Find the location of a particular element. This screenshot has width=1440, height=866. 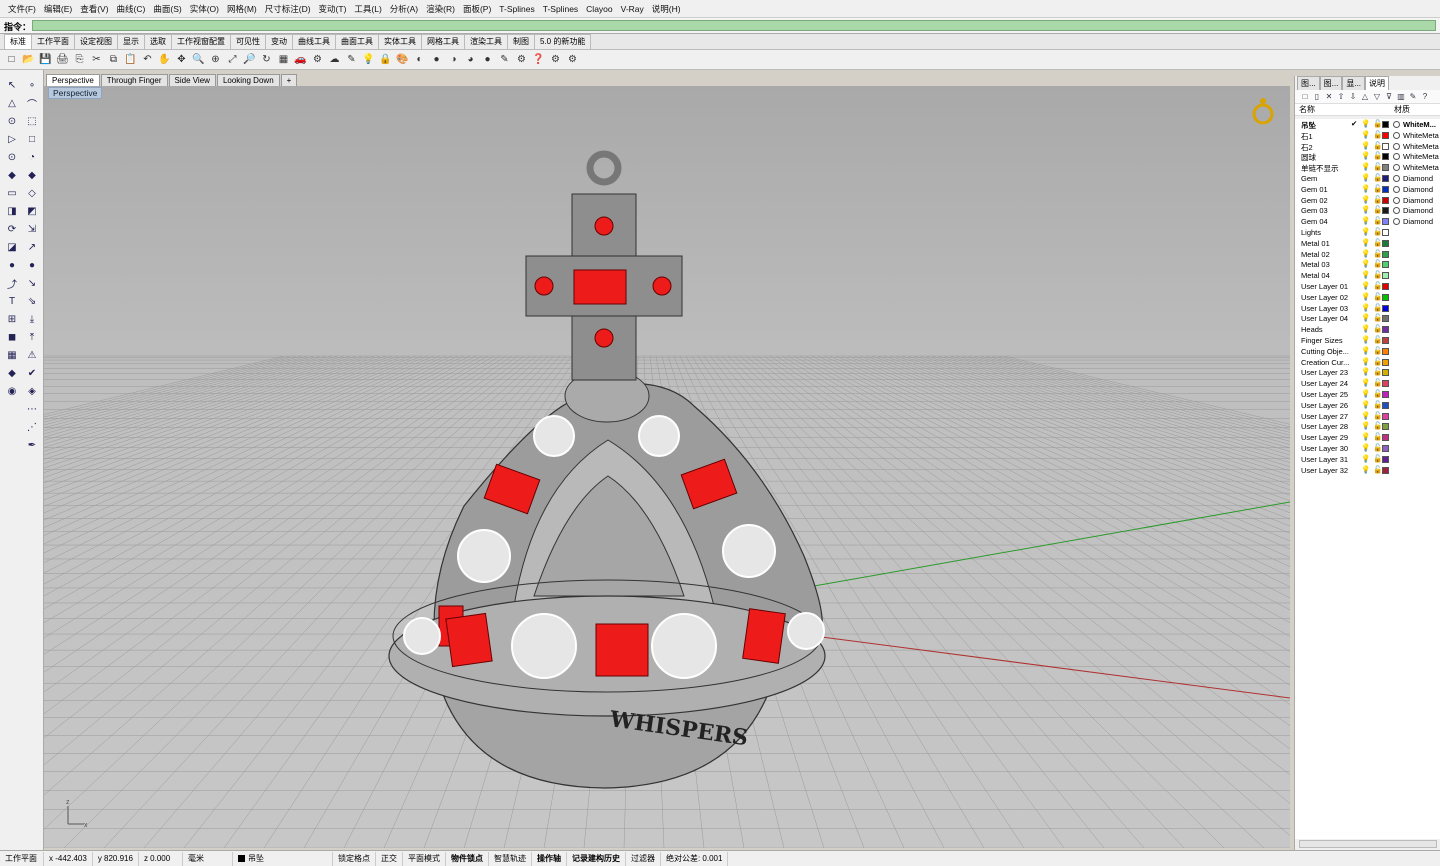

toolbar-tab: 曲线工具 is located at coordinates (314, 41).